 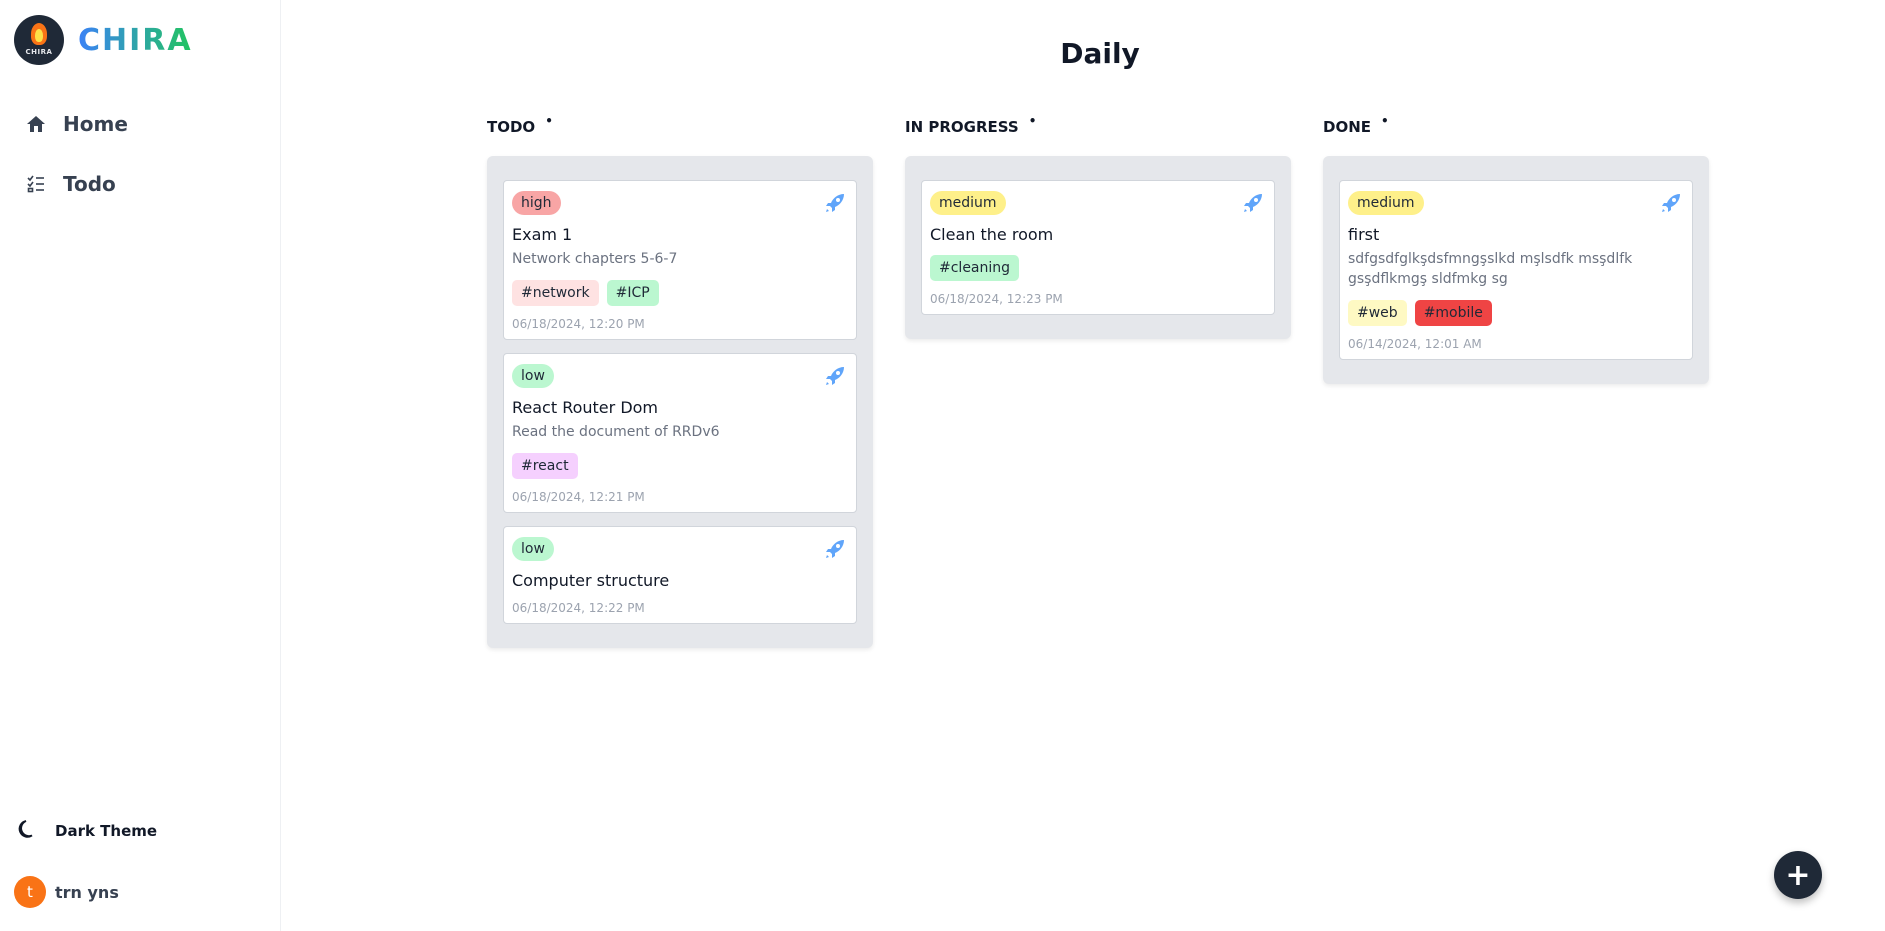 I want to click on column-header-done: DONE •, so click(x=1356, y=125).